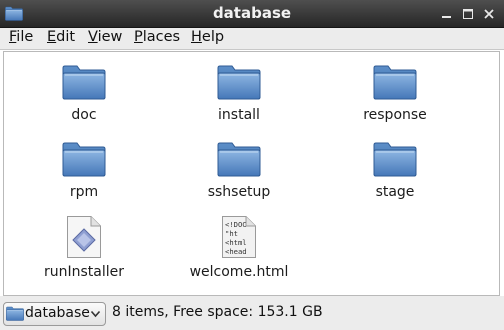 The image size is (504, 330). I want to click on maximize-icon, so click(468, 14).